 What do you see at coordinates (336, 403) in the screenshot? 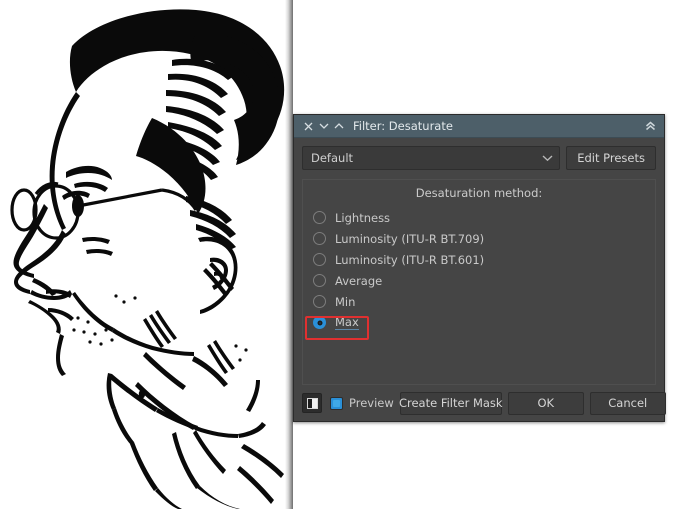
I see `checkbox-indicator` at bounding box center [336, 403].